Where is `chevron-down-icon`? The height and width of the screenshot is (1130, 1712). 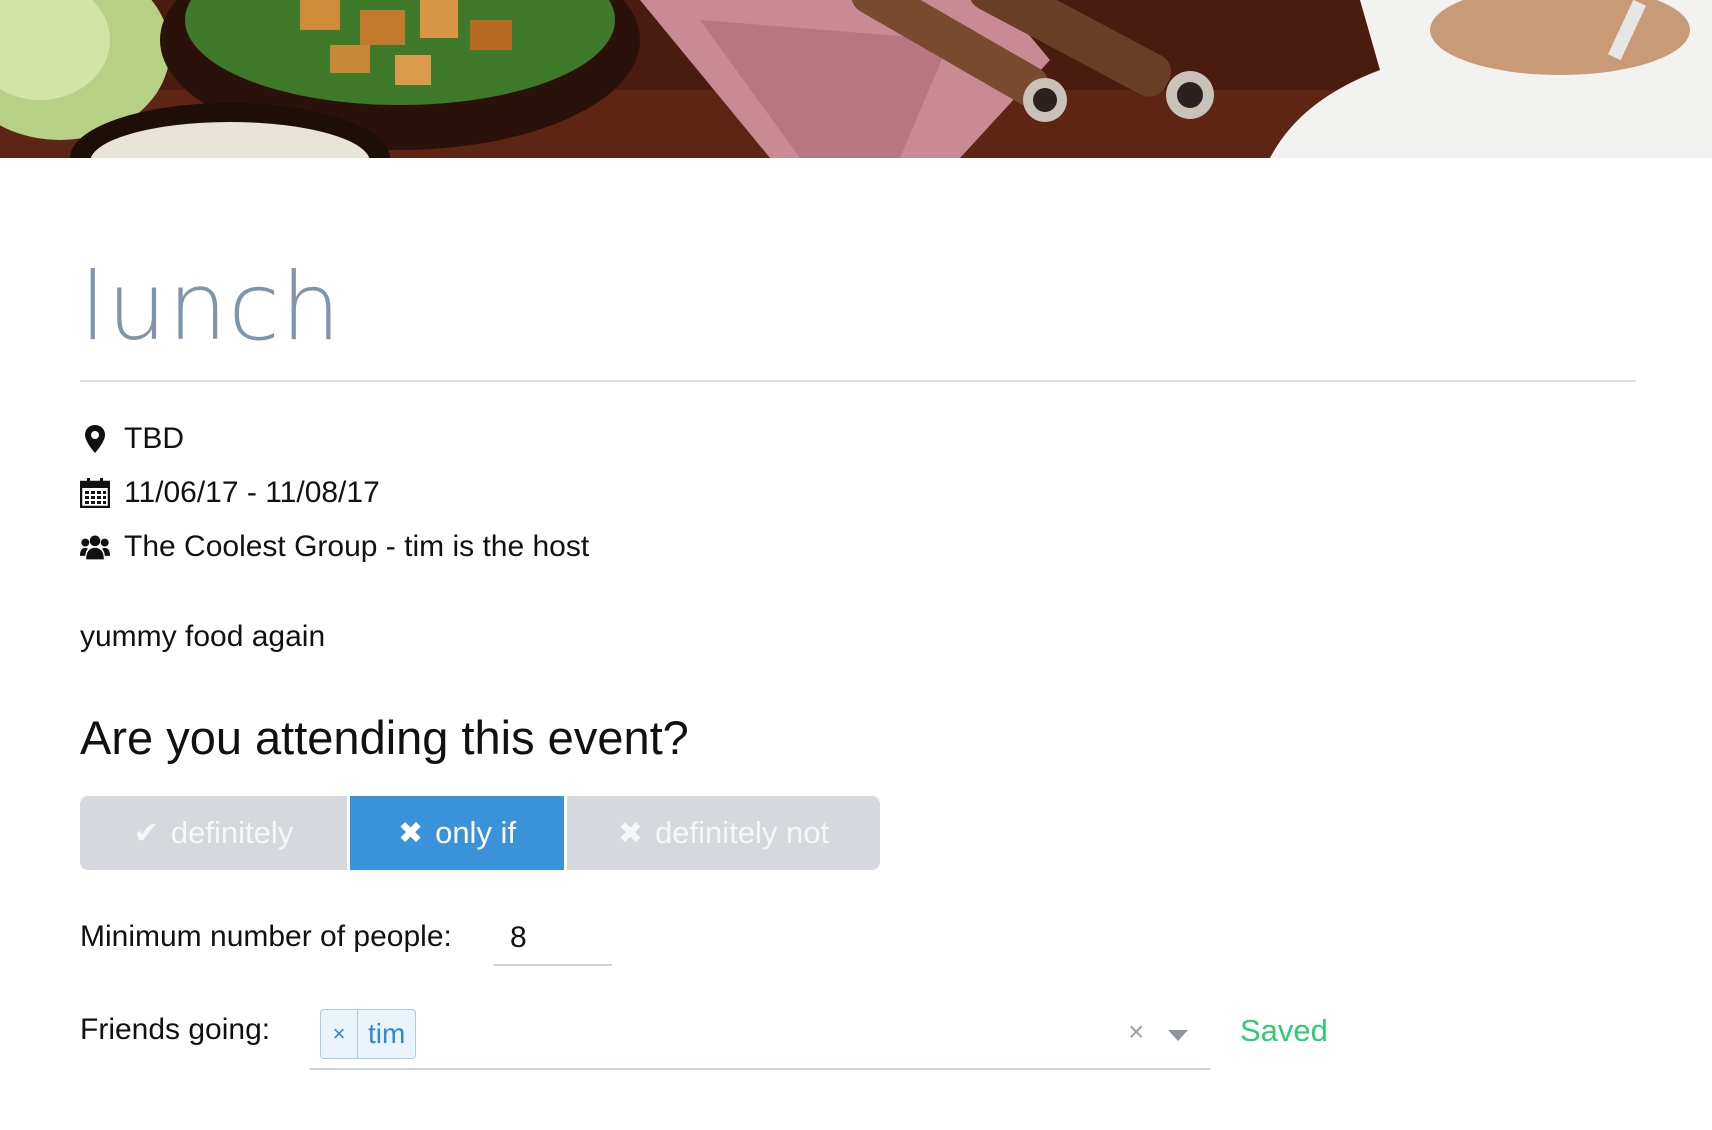
chevron-down-icon is located at coordinates (1178, 1035).